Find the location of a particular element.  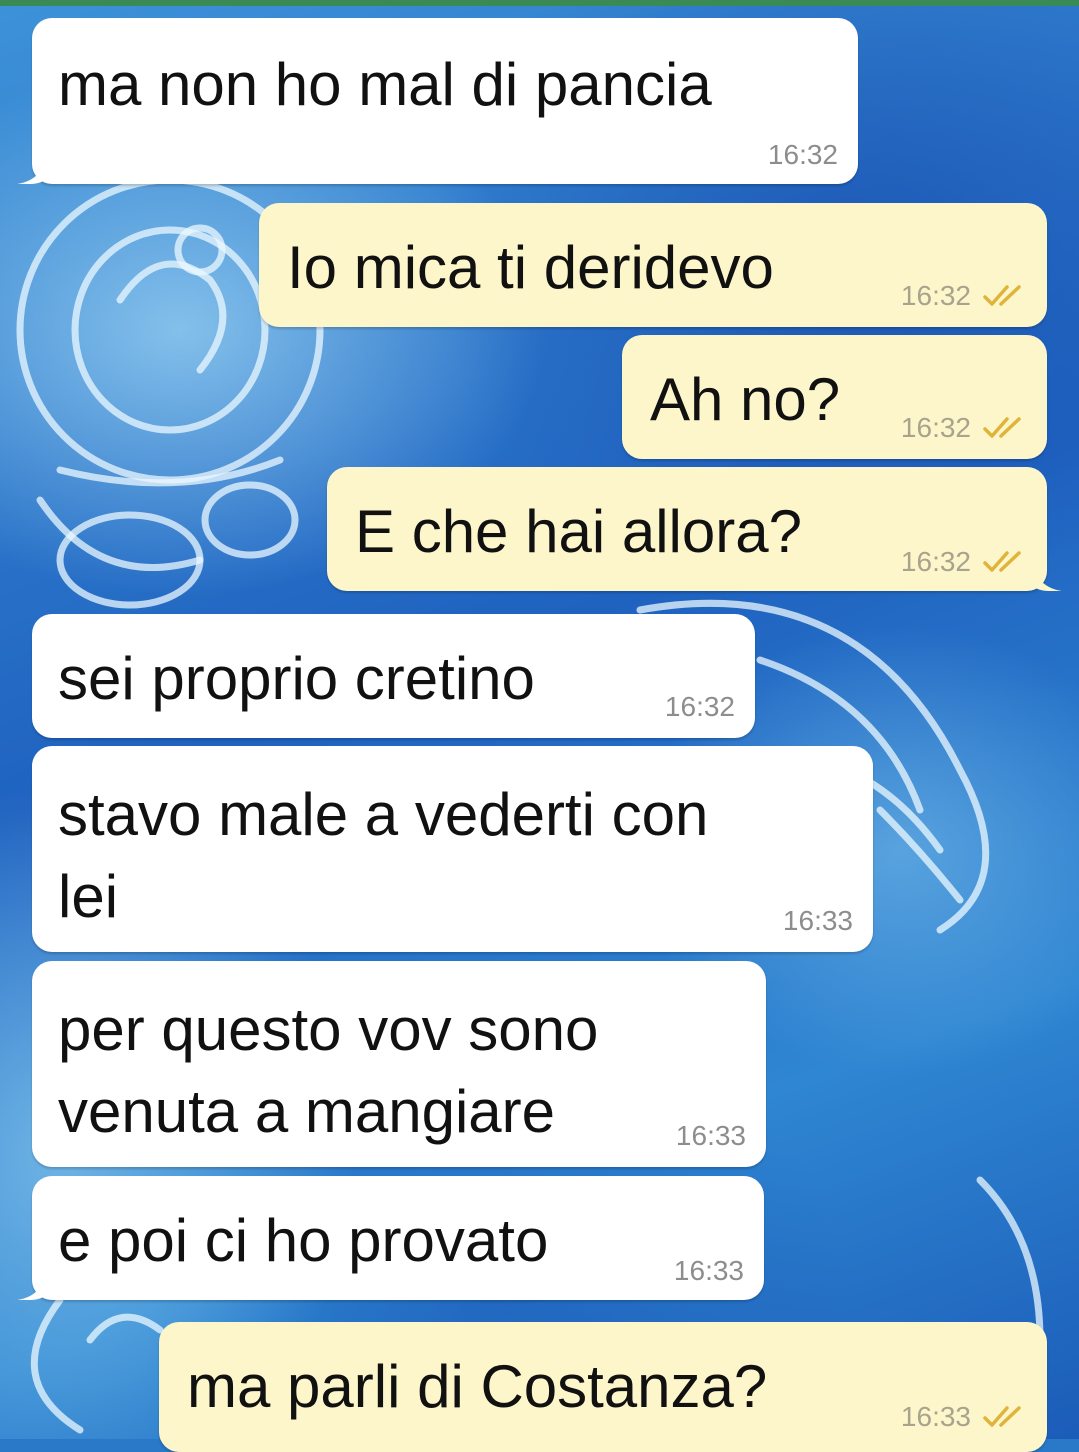

message-text: E che hai allora? is located at coordinates (578, 531).